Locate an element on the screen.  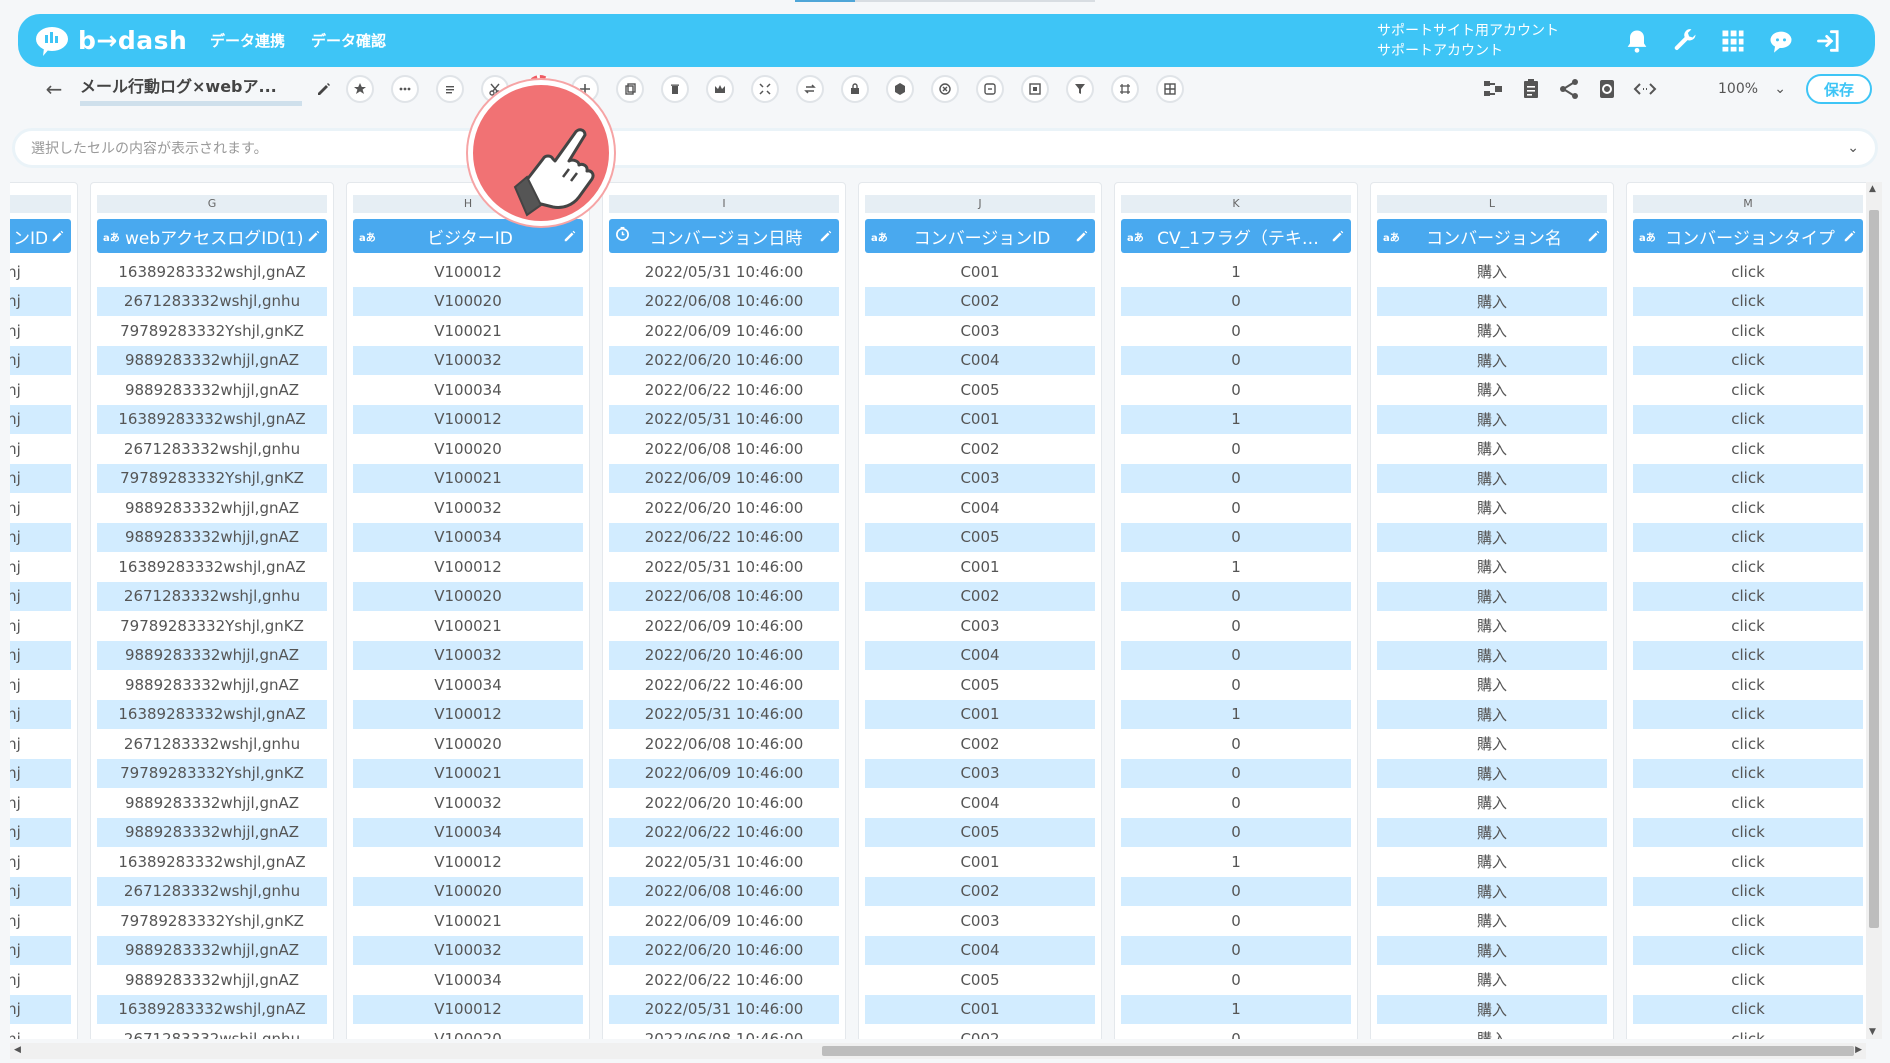
column-letter: K is located at coordinates (1236, 204).